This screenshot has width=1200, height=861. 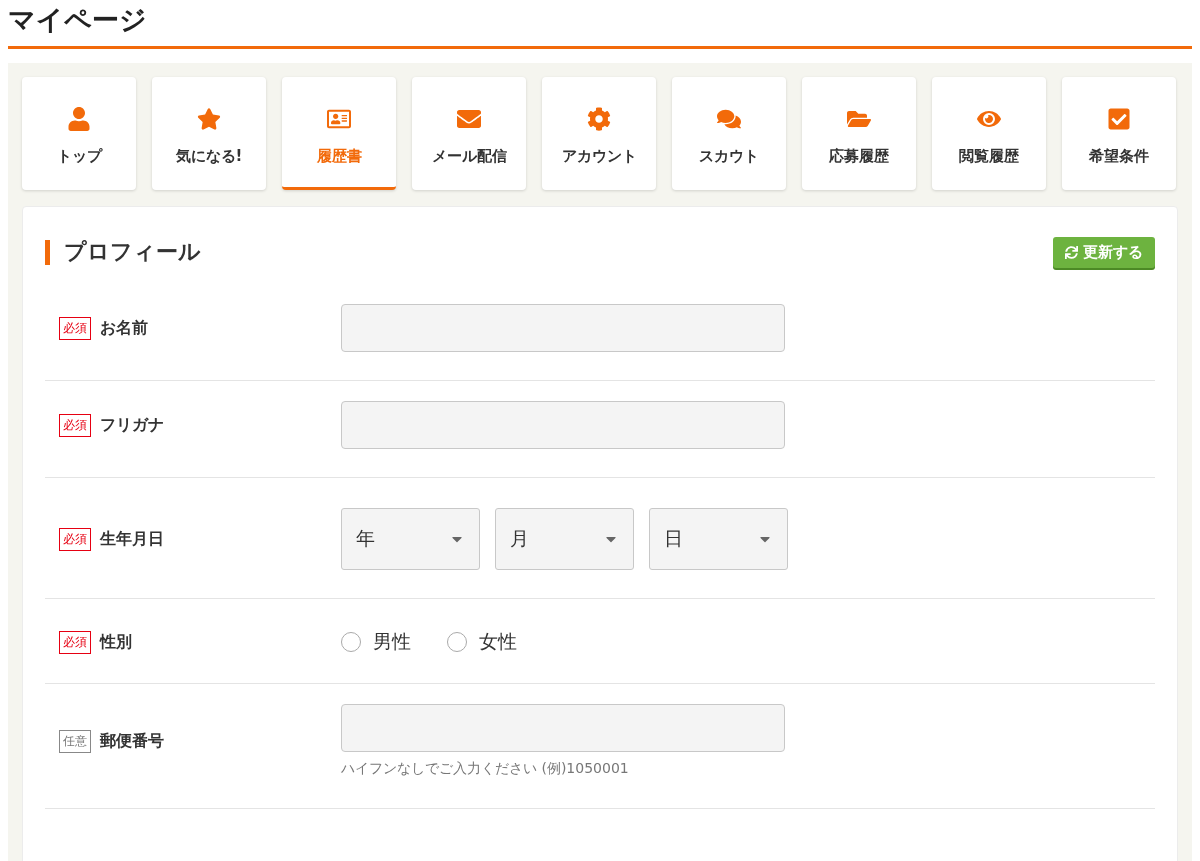 I want to click on section-title: プロフィール, so click(x=123, y=252).